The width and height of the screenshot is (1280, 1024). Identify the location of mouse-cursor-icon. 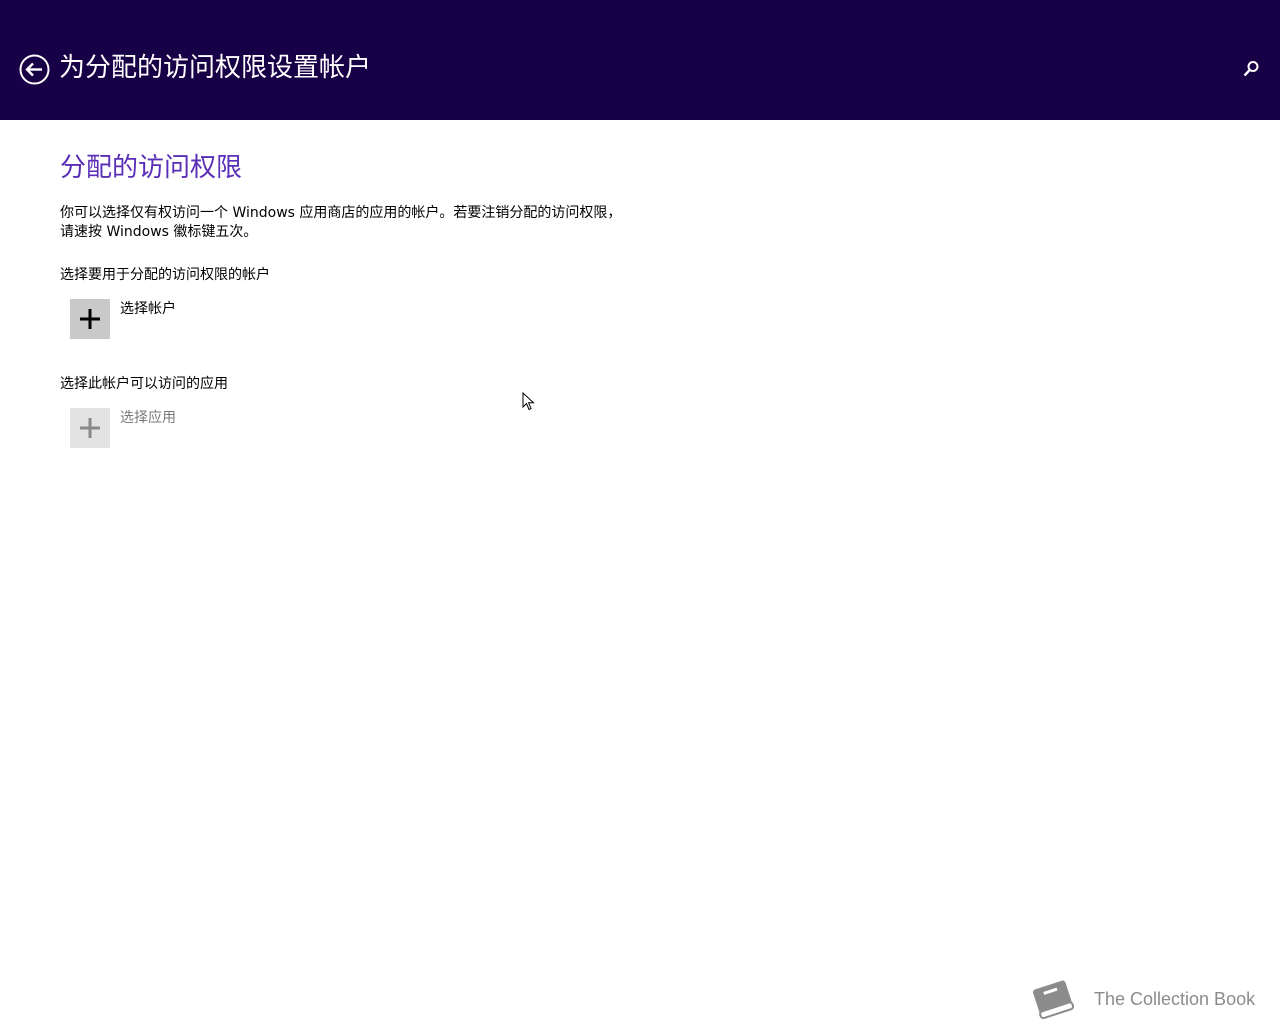
(528, 401).